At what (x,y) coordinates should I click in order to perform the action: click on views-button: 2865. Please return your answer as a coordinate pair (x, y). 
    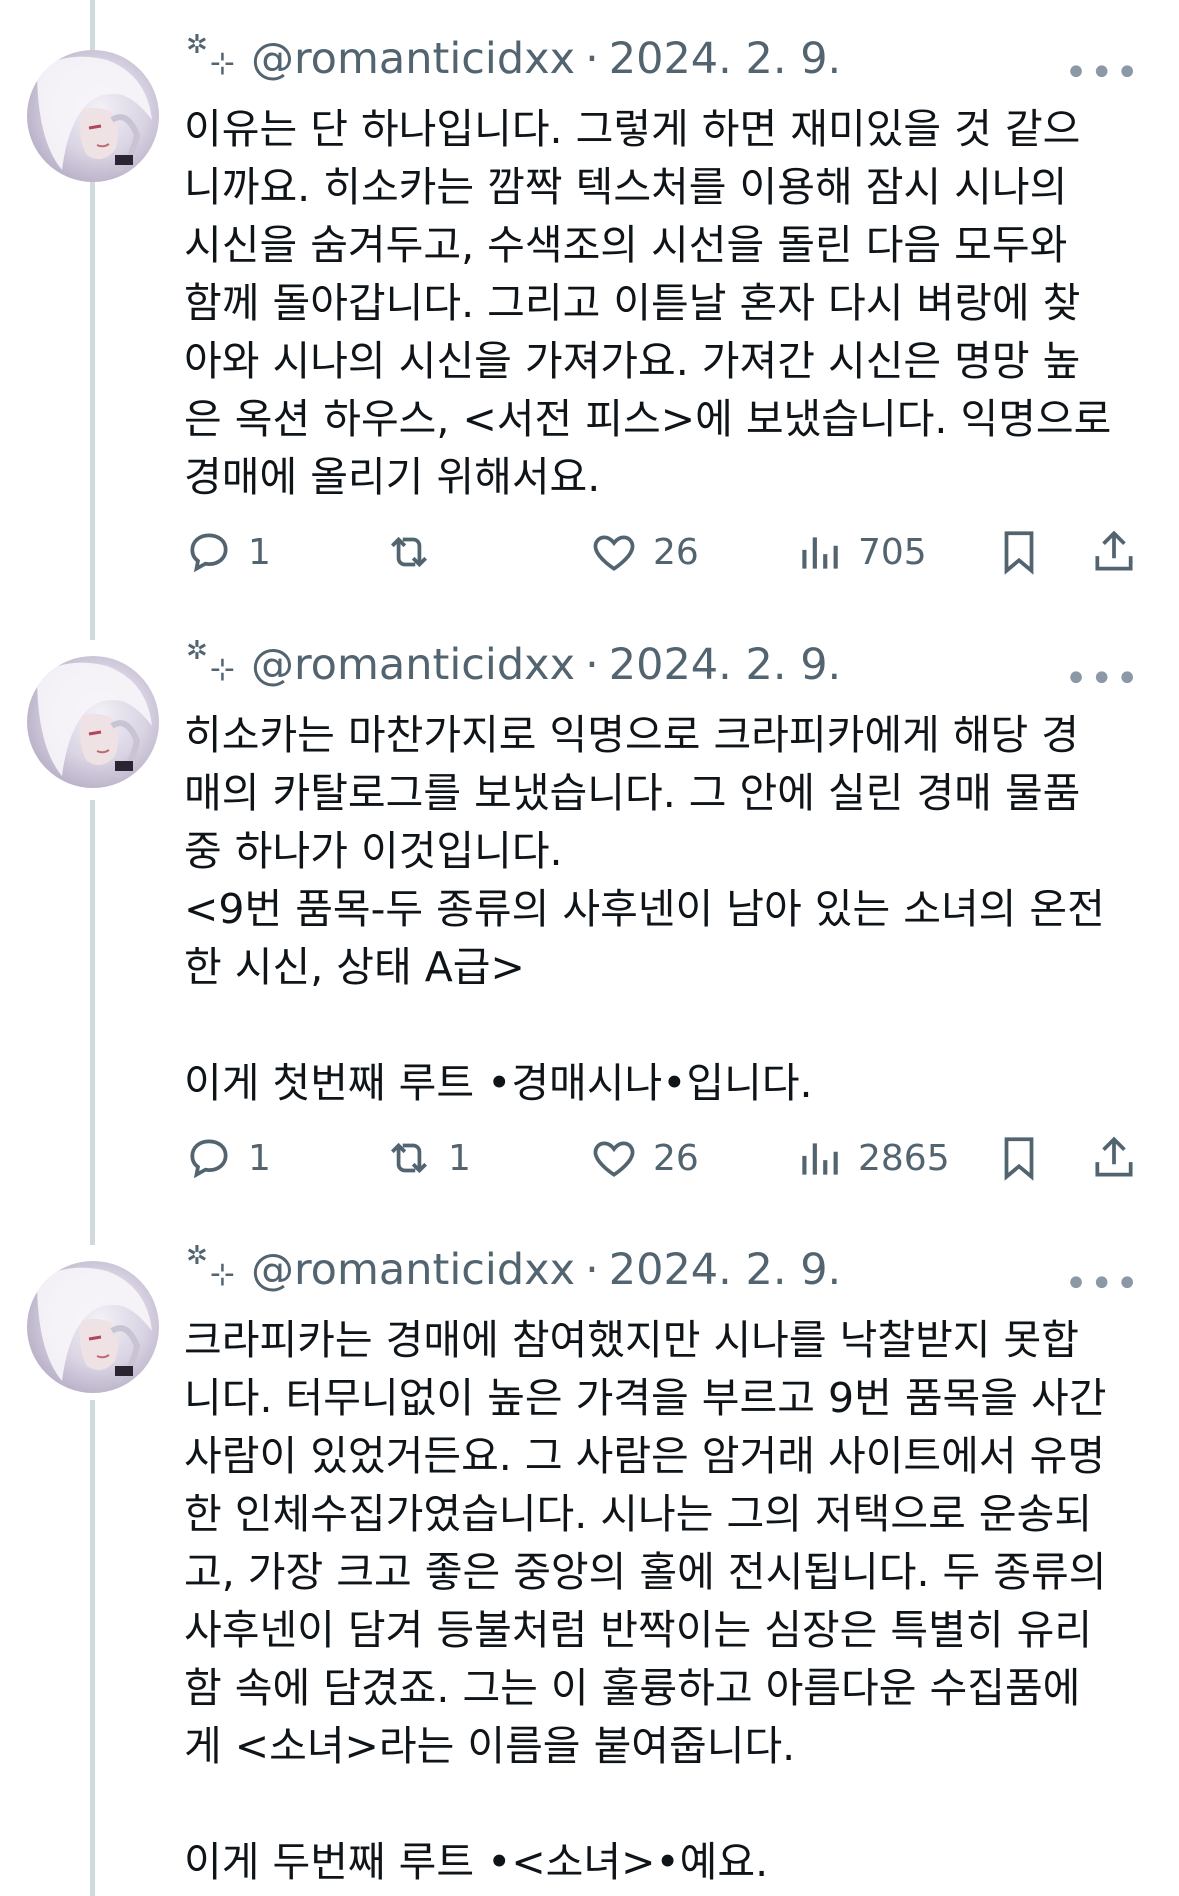
    Looking at the image, I should click on (872, 1158).